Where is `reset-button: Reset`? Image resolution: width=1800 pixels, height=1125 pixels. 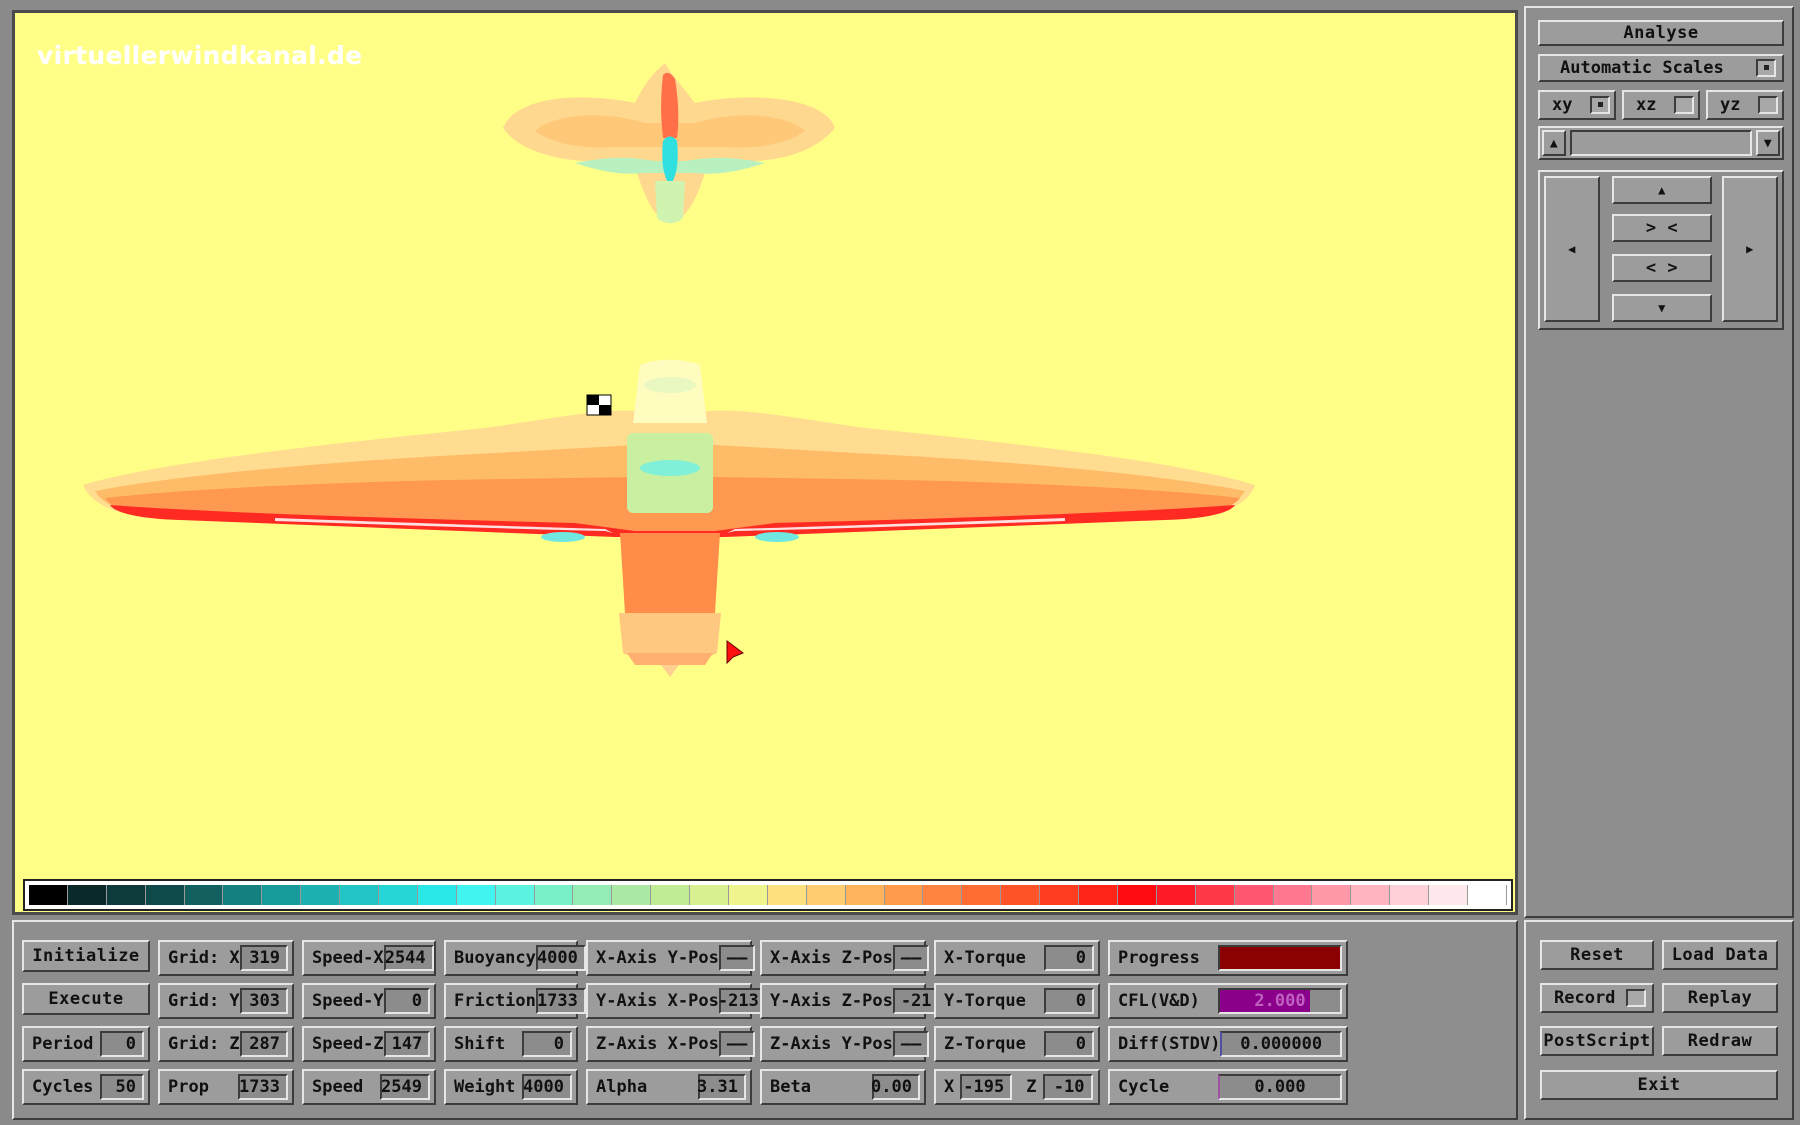 reset-button: Reset is located at coordinates (1597, 955).